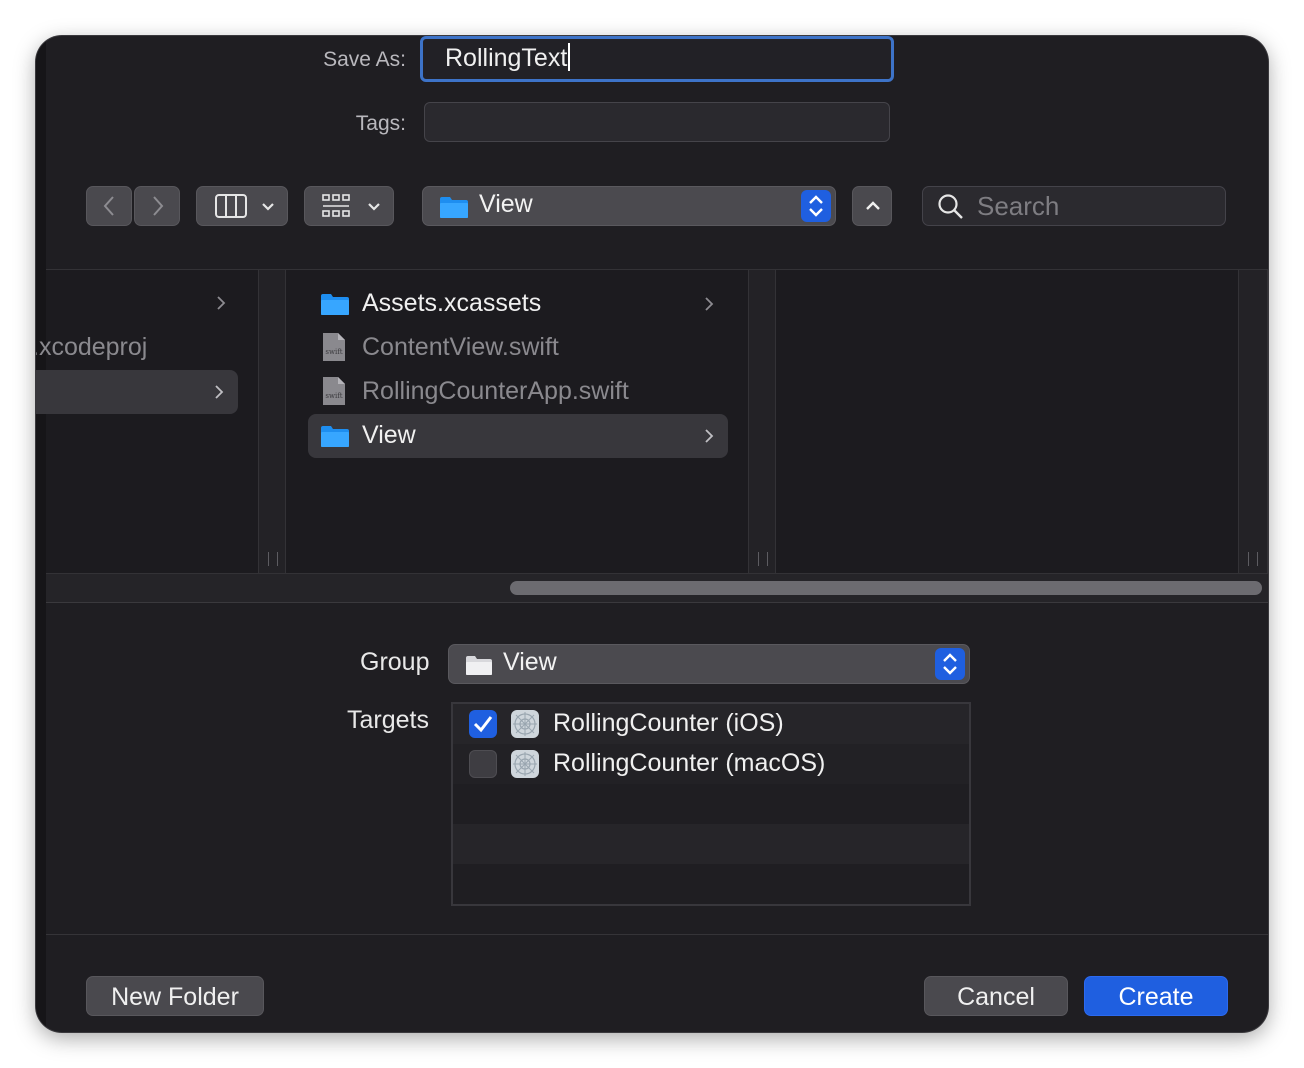  I want to click on group-label: Group, so click(395, 662).